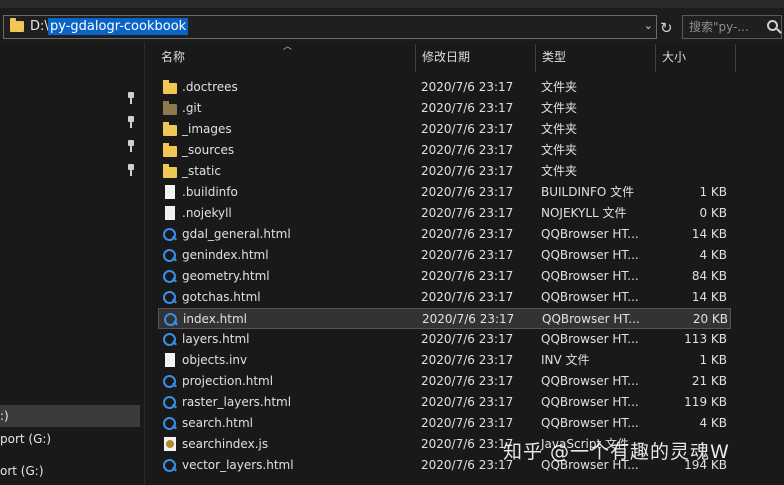 The image size is (784, 485). What do you see at coordinates (215, 360) in the screenshot?
I see `file-name: objects.inv` at bounding box center [215, 360].